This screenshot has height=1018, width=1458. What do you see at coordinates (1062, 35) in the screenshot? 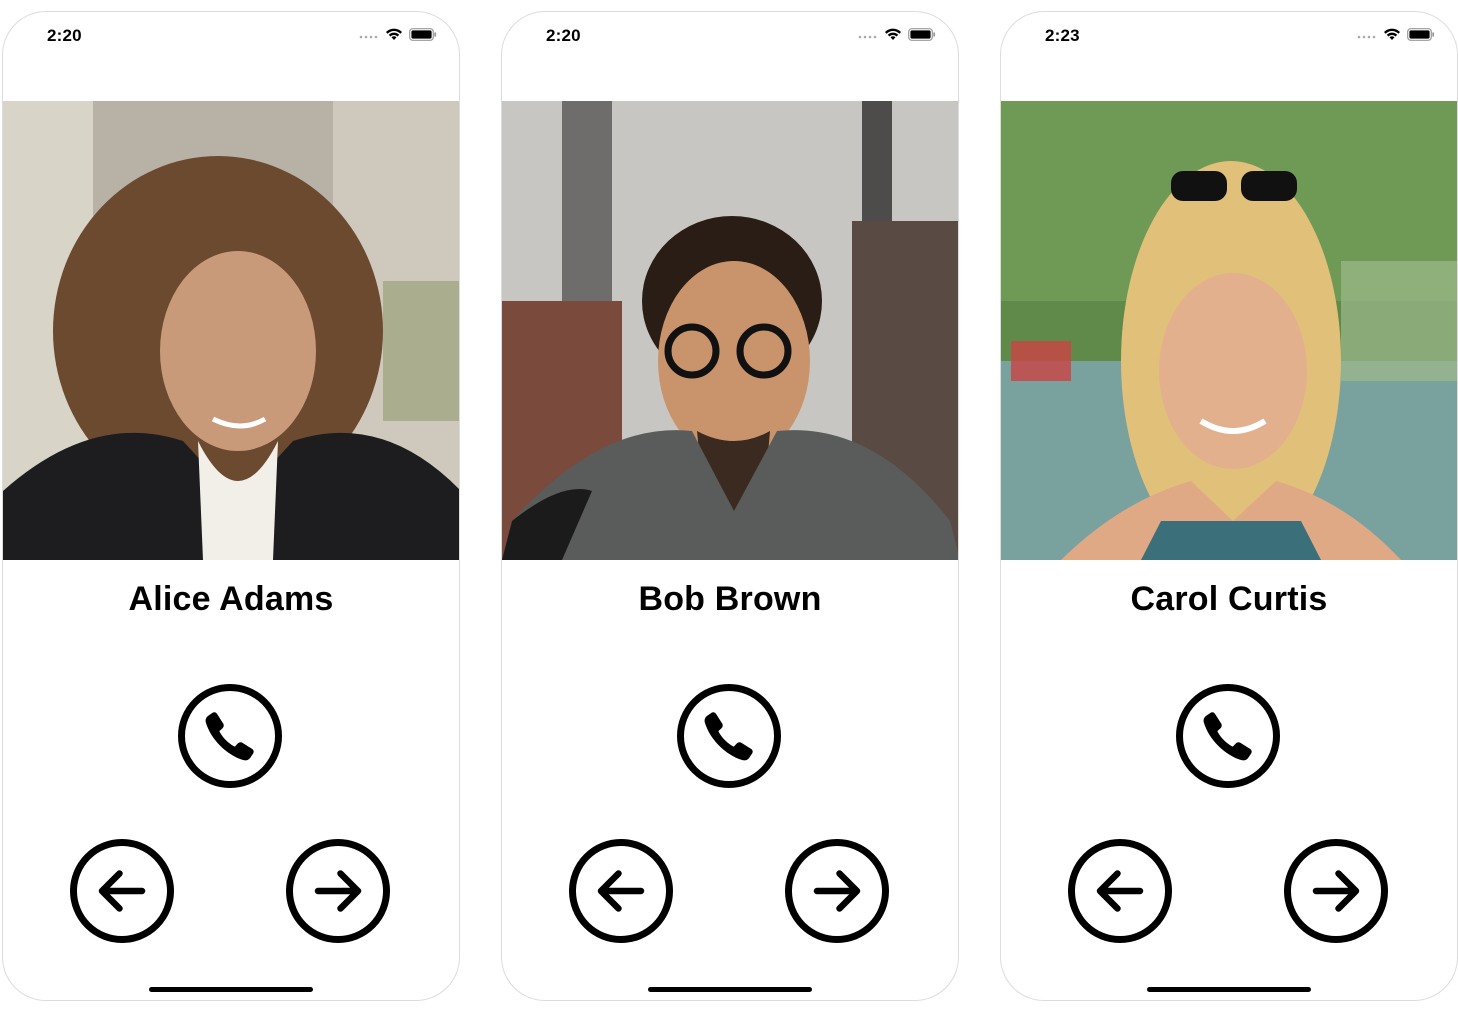
I see `status-time: 2:23` at bounding box center [1062, 35].